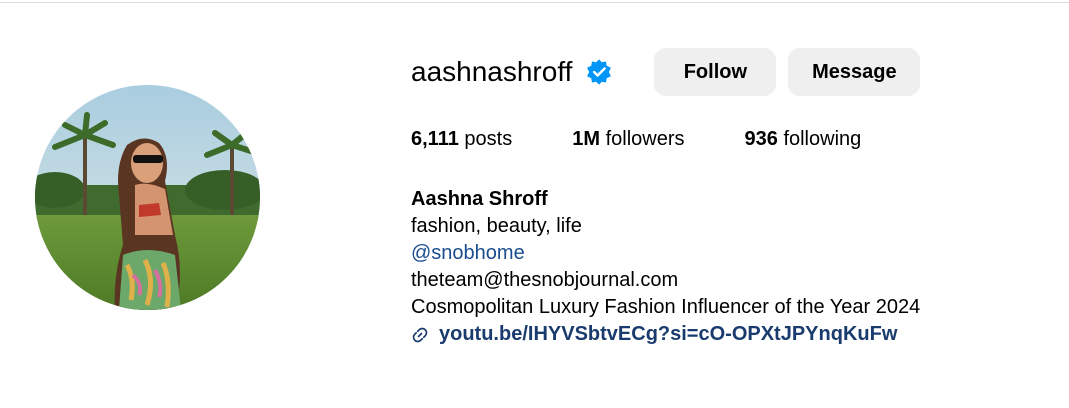 This screenshot has width=1069, height=408. What do you see at coordinates (599, 72) in the screenshot?
I see `verified-badge-icon` at bounding box center [599, 72].